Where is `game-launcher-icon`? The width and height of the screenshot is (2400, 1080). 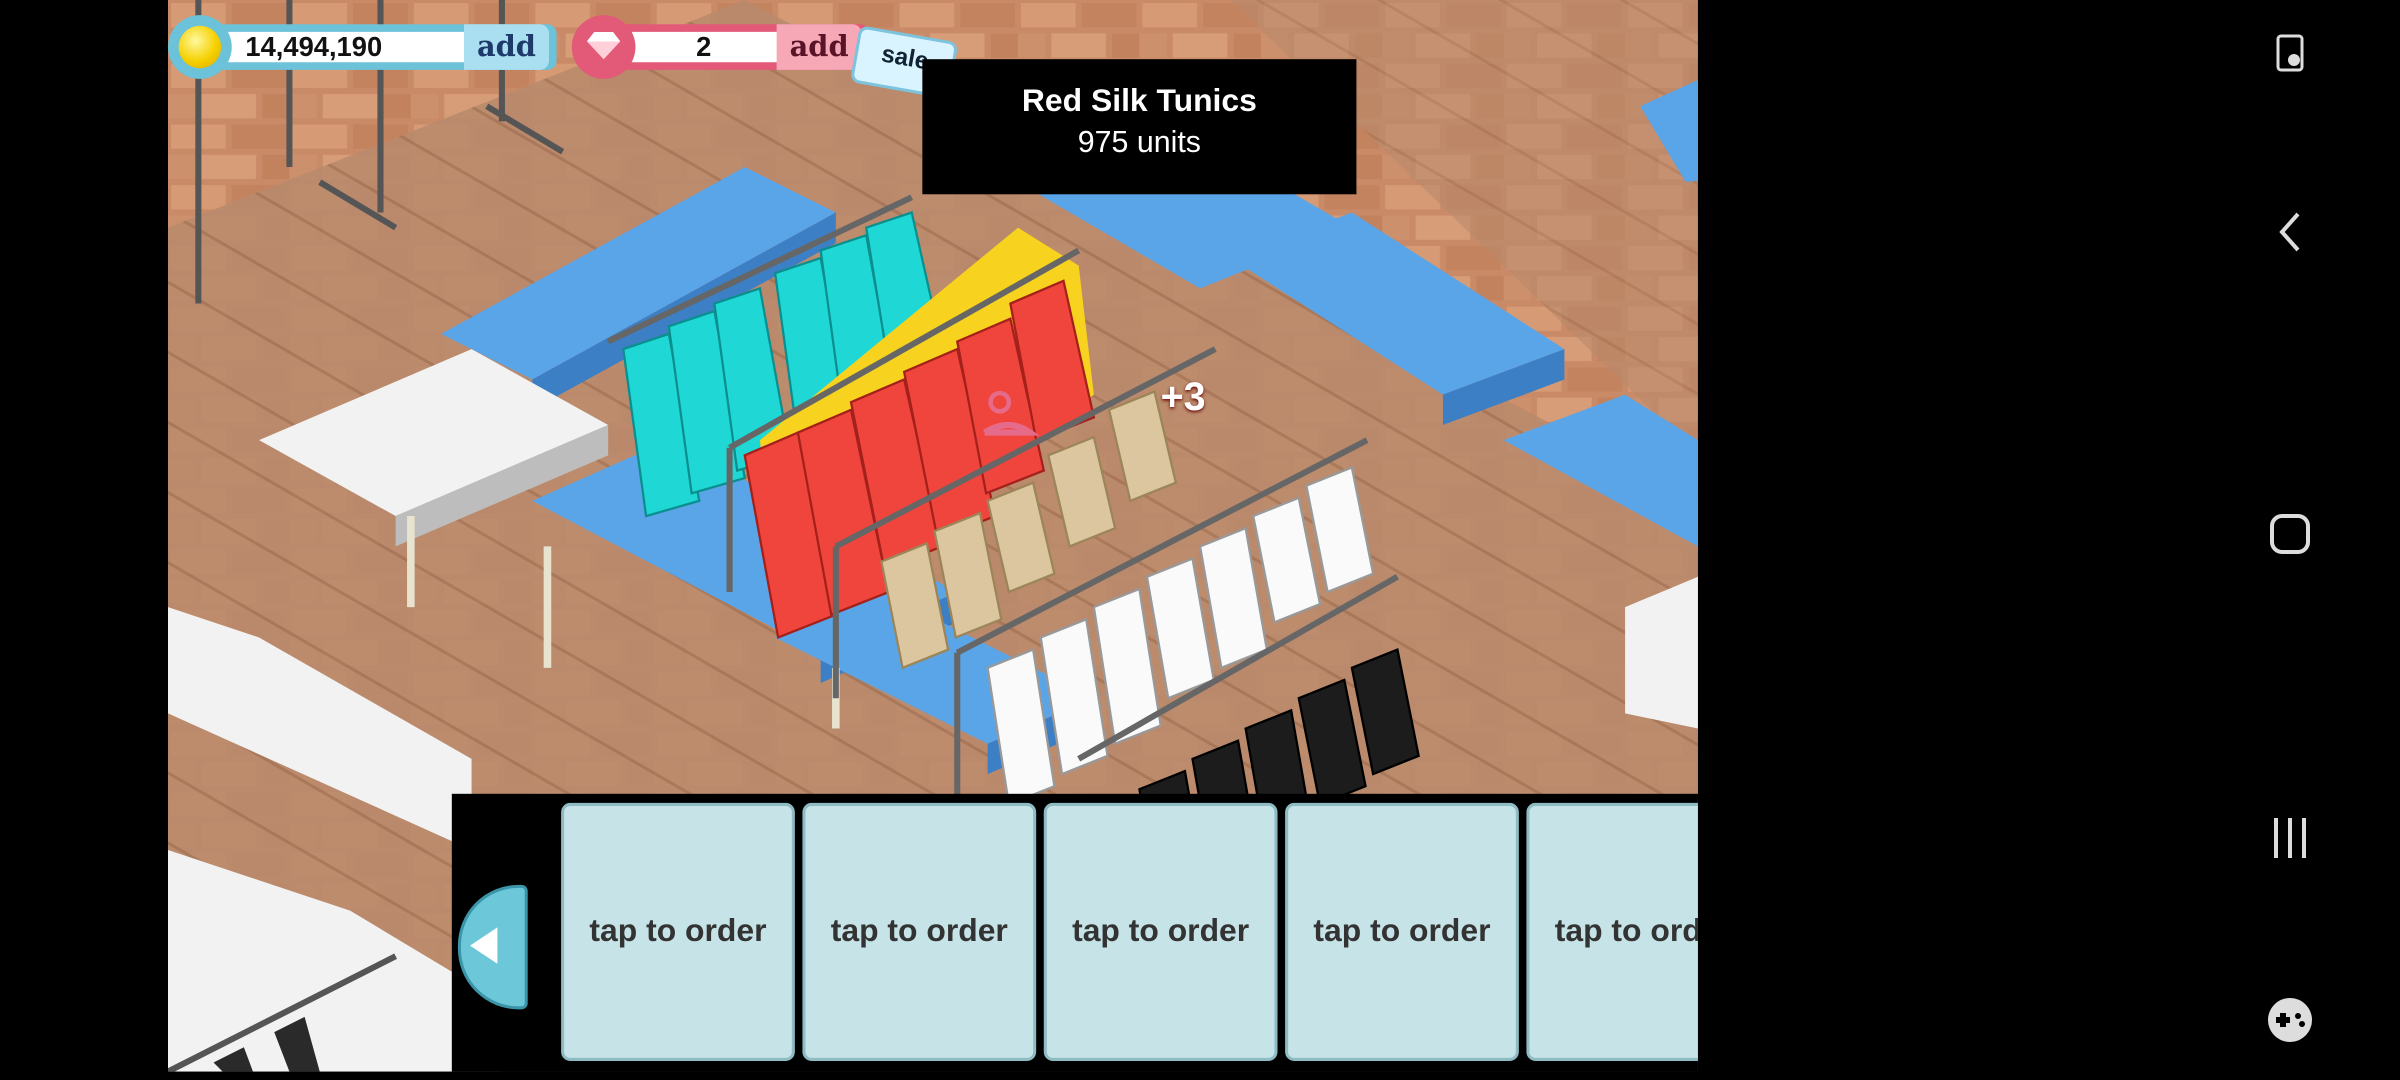
game-launcher-icon is located at coordinates (2290, 1020).